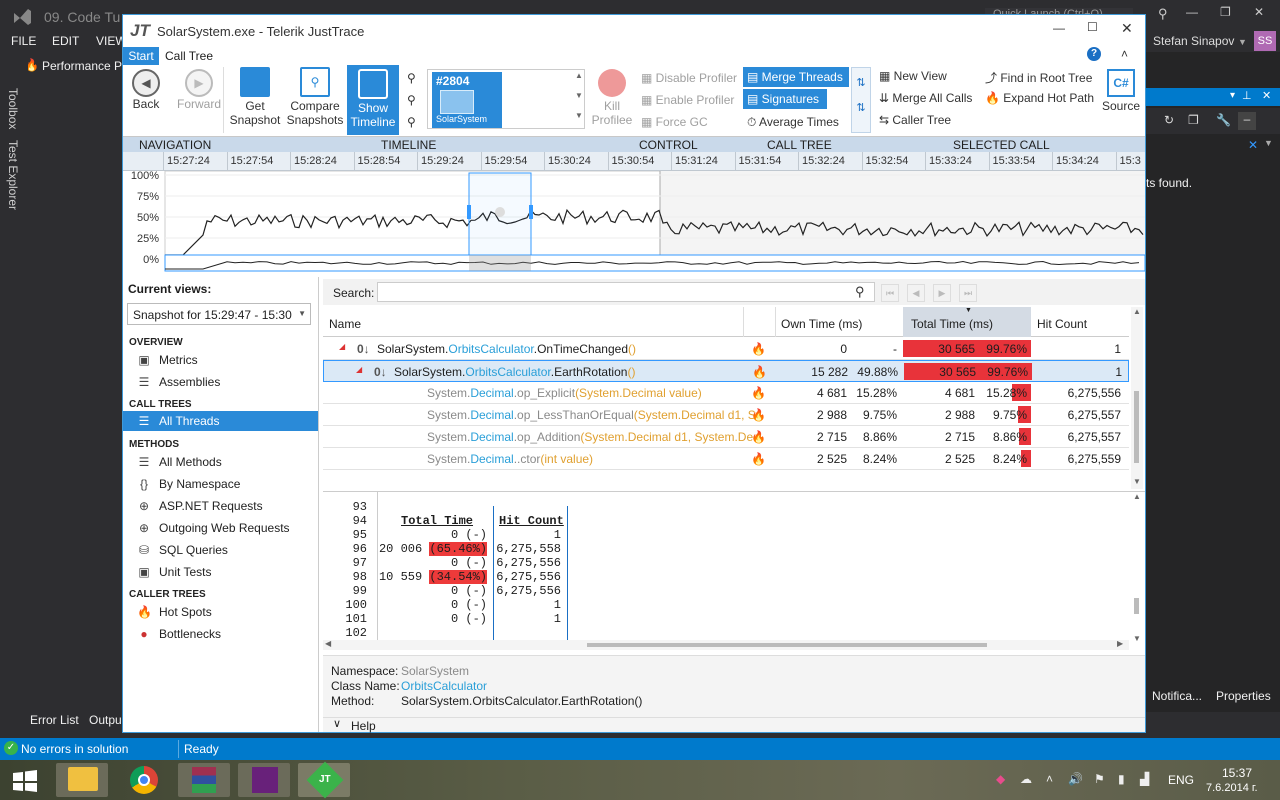 This screenshot has height=800, width=1280. I want to click on clock-time: 15:37, so click(1237, 773).